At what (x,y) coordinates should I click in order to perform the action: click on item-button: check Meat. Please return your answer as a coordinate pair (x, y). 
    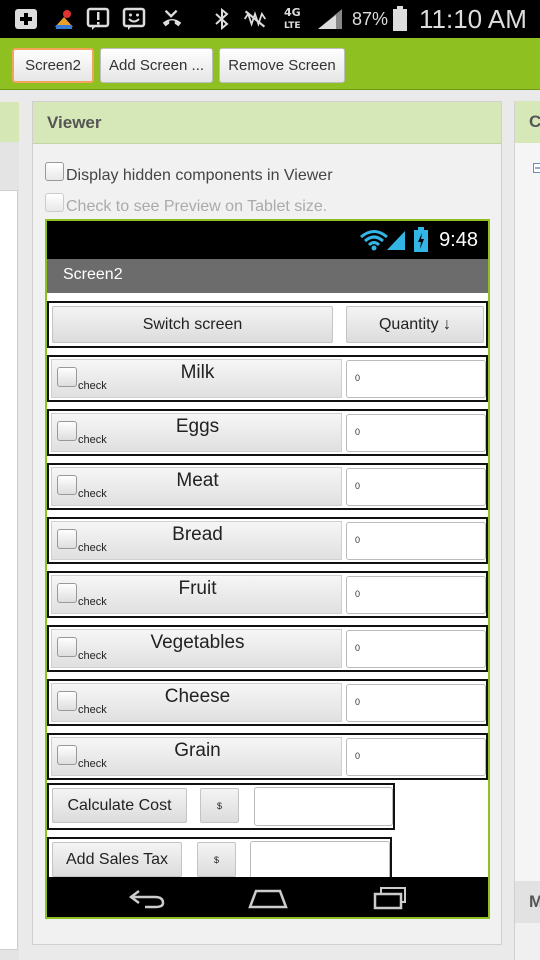
    Looking at the image, I should click on (196, 486).